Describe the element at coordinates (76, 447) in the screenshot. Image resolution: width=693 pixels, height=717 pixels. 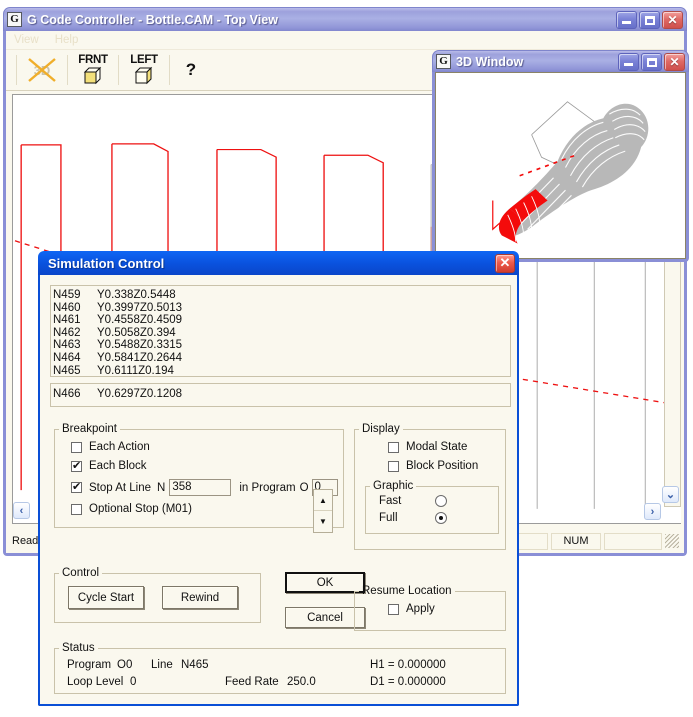
I see `checkbox-each-action` at that location.